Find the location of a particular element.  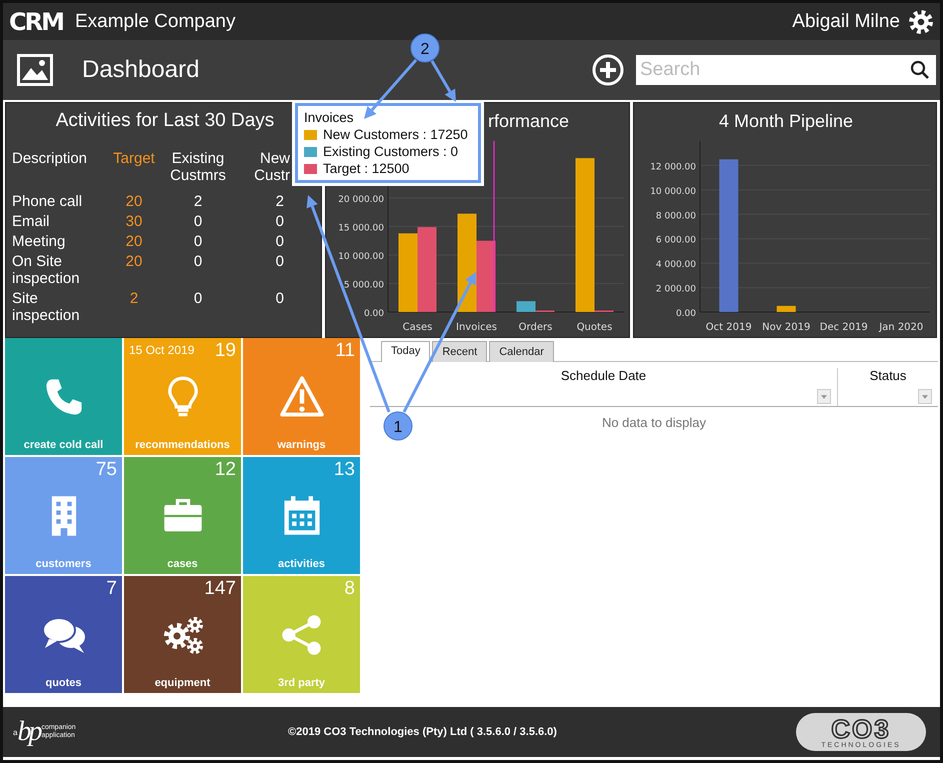

table-cell-text: Site inspection is located at coordinates (46, 307).